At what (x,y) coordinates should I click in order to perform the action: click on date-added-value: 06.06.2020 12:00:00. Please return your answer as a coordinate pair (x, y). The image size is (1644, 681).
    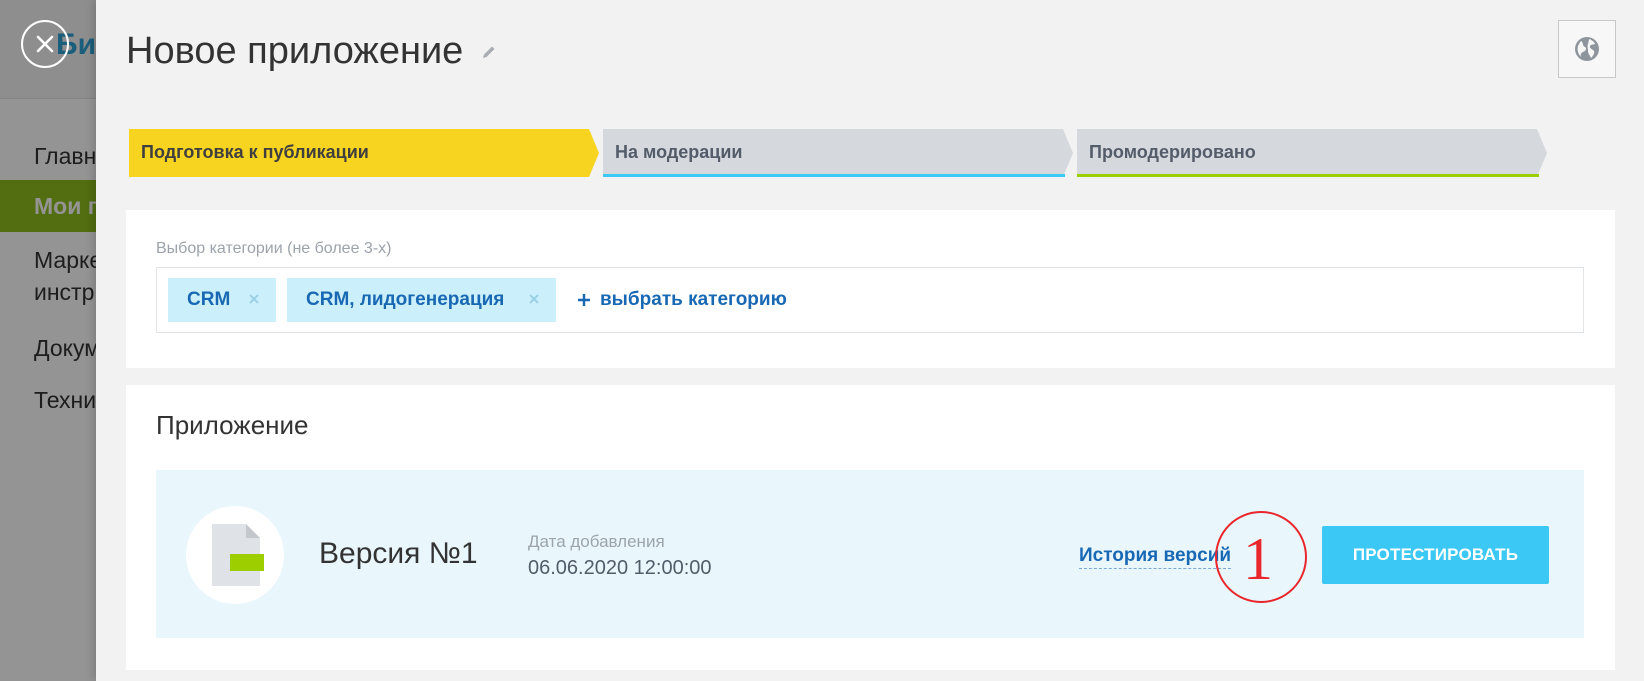
    Looking at the image, I should click on (620, 568).